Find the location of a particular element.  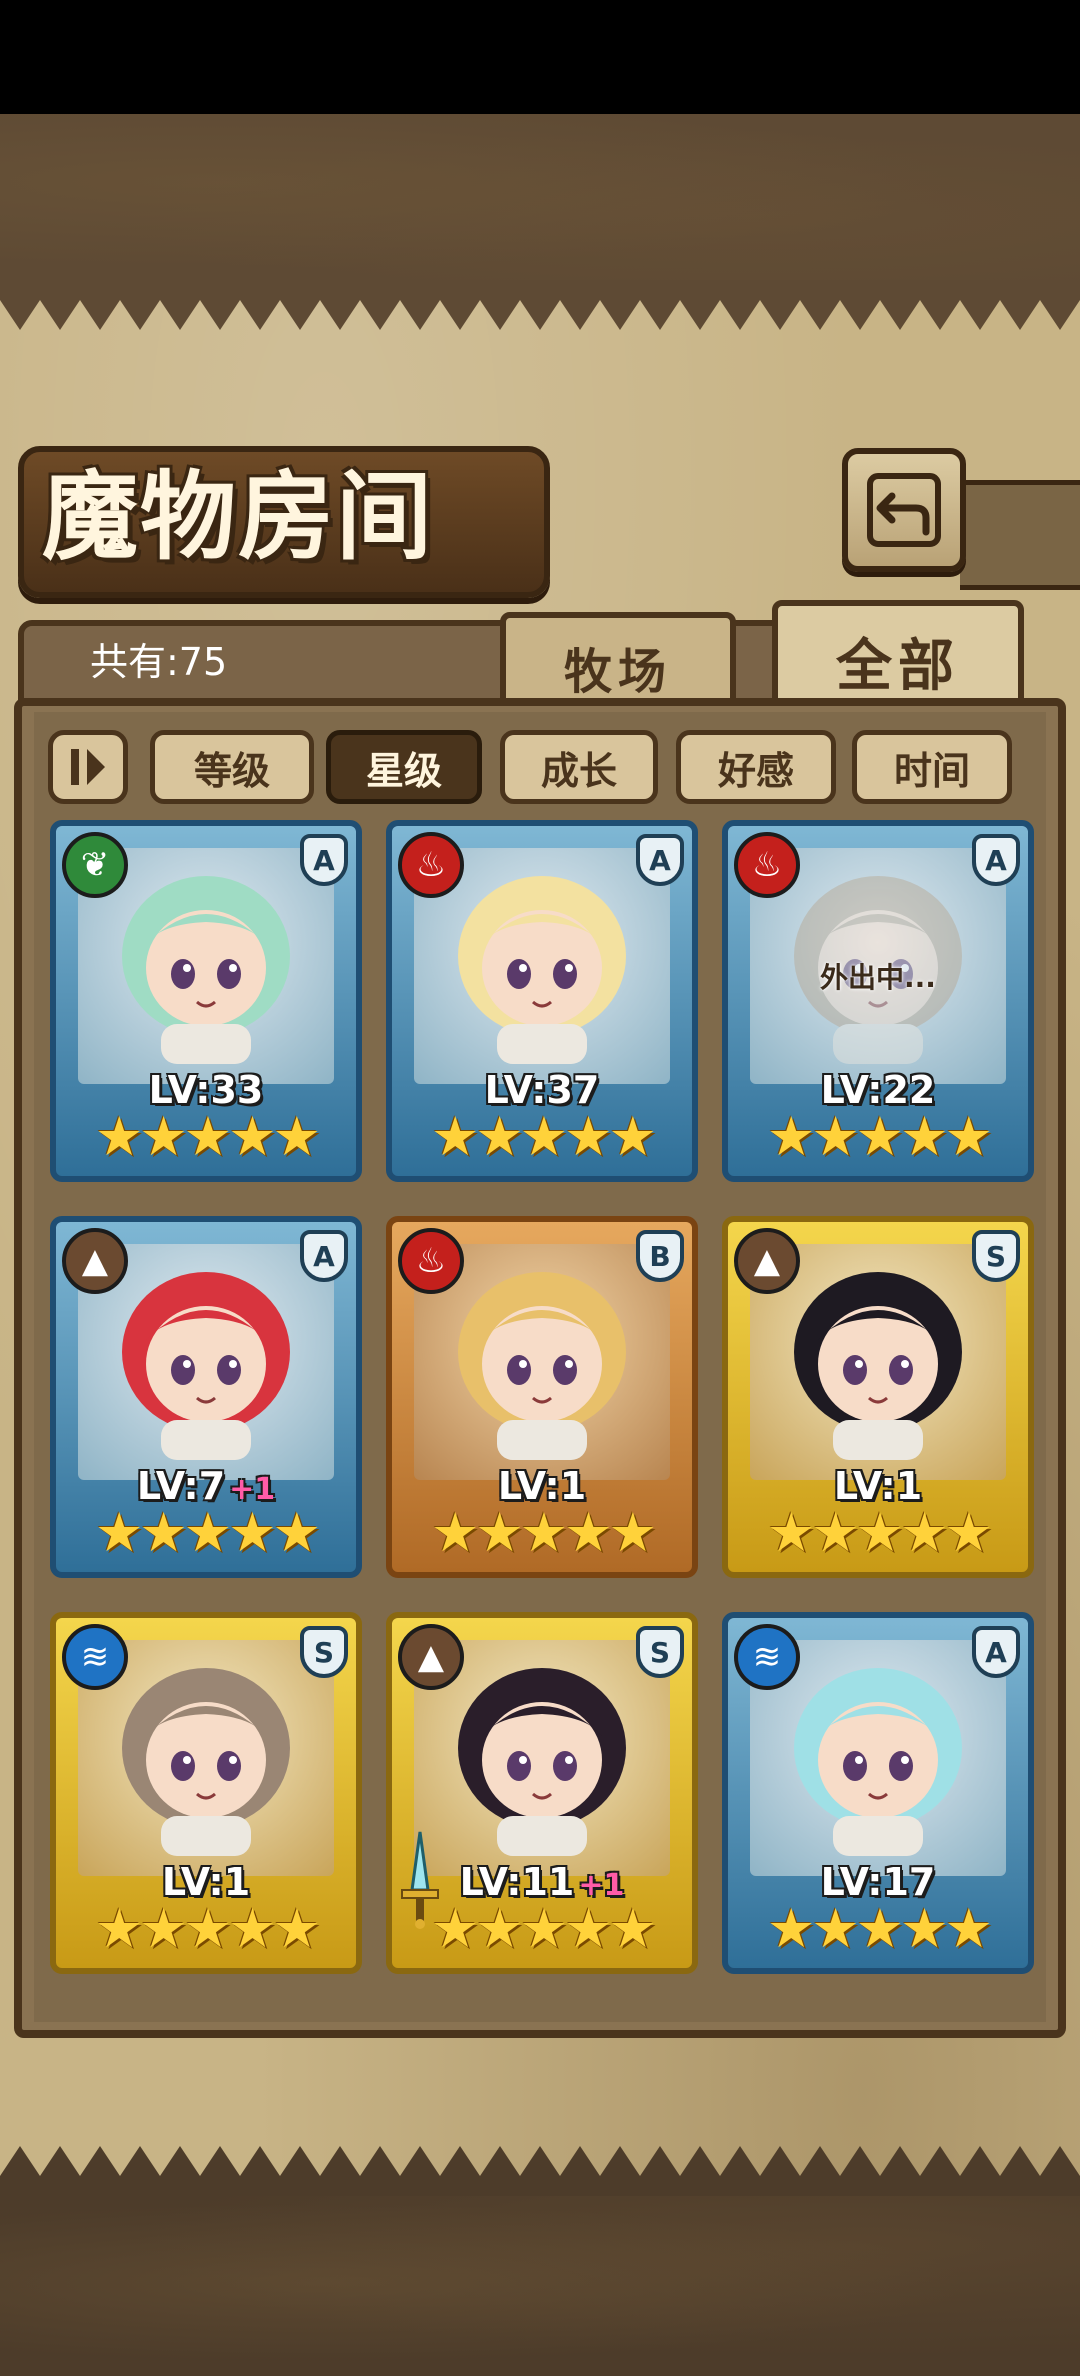

monster-card: ▲ S LV:11 +1 ★★★★★ is located at coordinates (542, 1793).